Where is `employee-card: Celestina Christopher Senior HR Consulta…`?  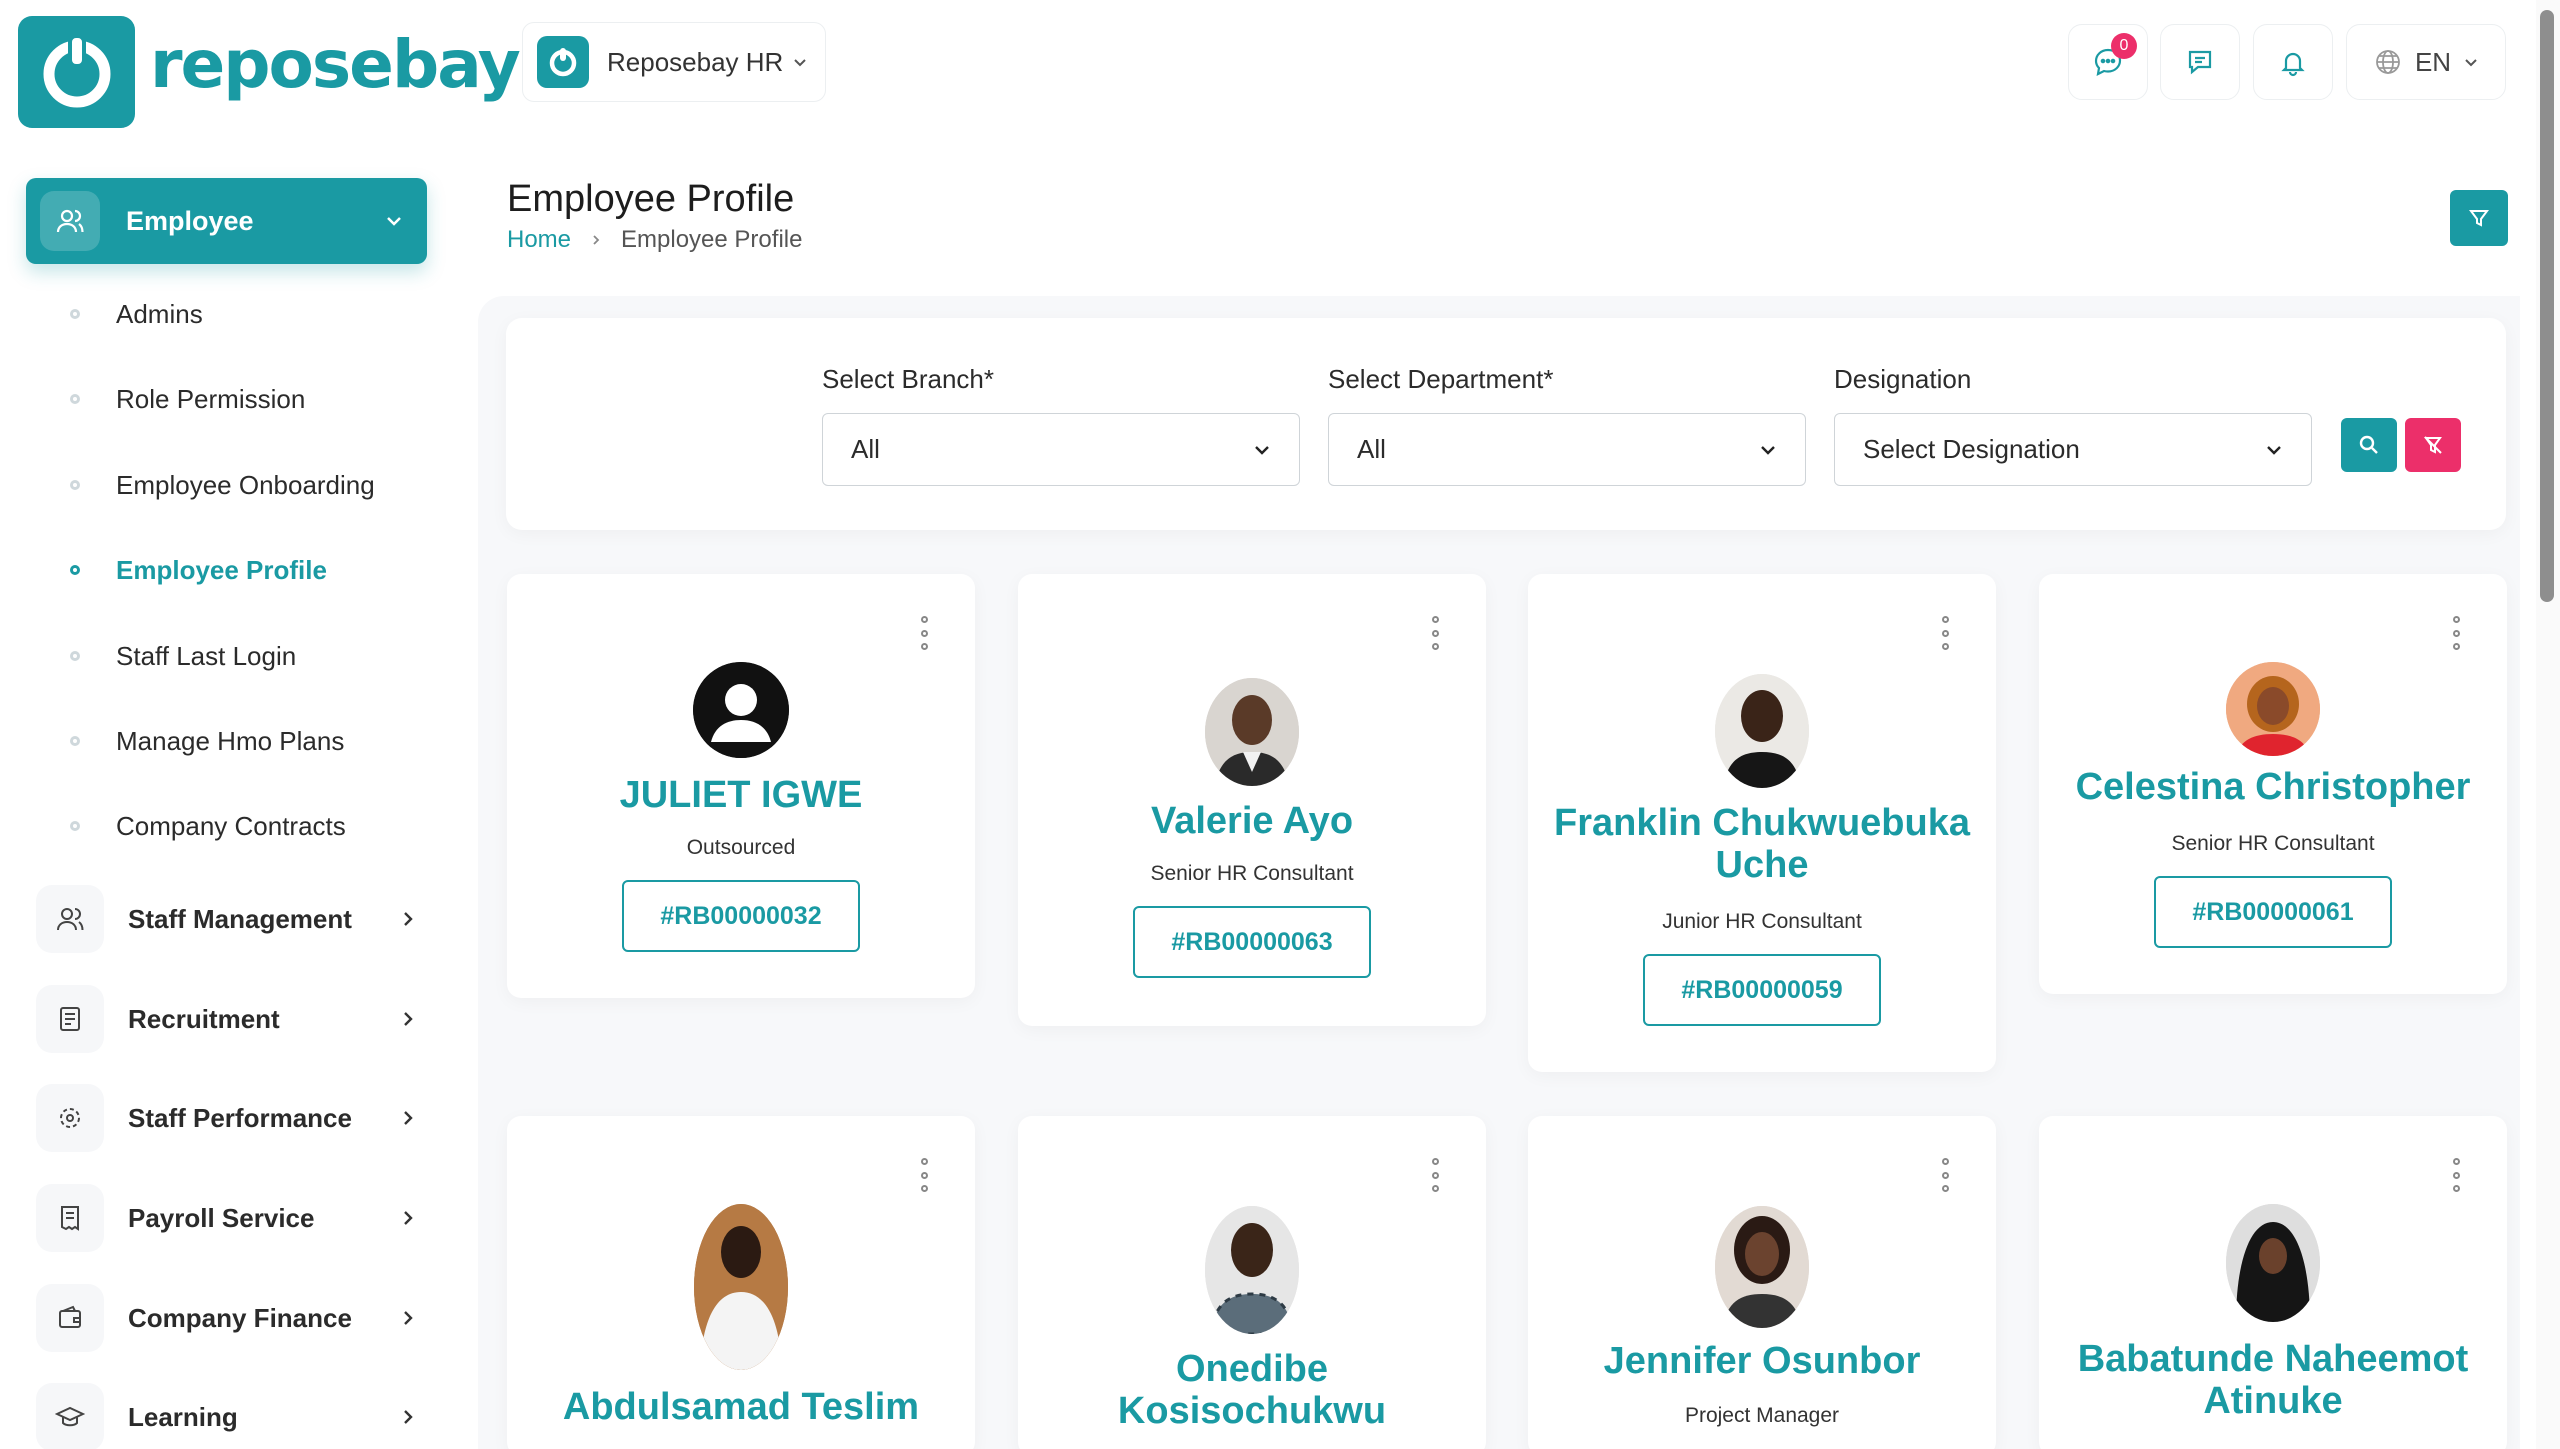 employee-card: Celestina Christopher Senior HR Consulta… is located at coordinates (2273, 784).